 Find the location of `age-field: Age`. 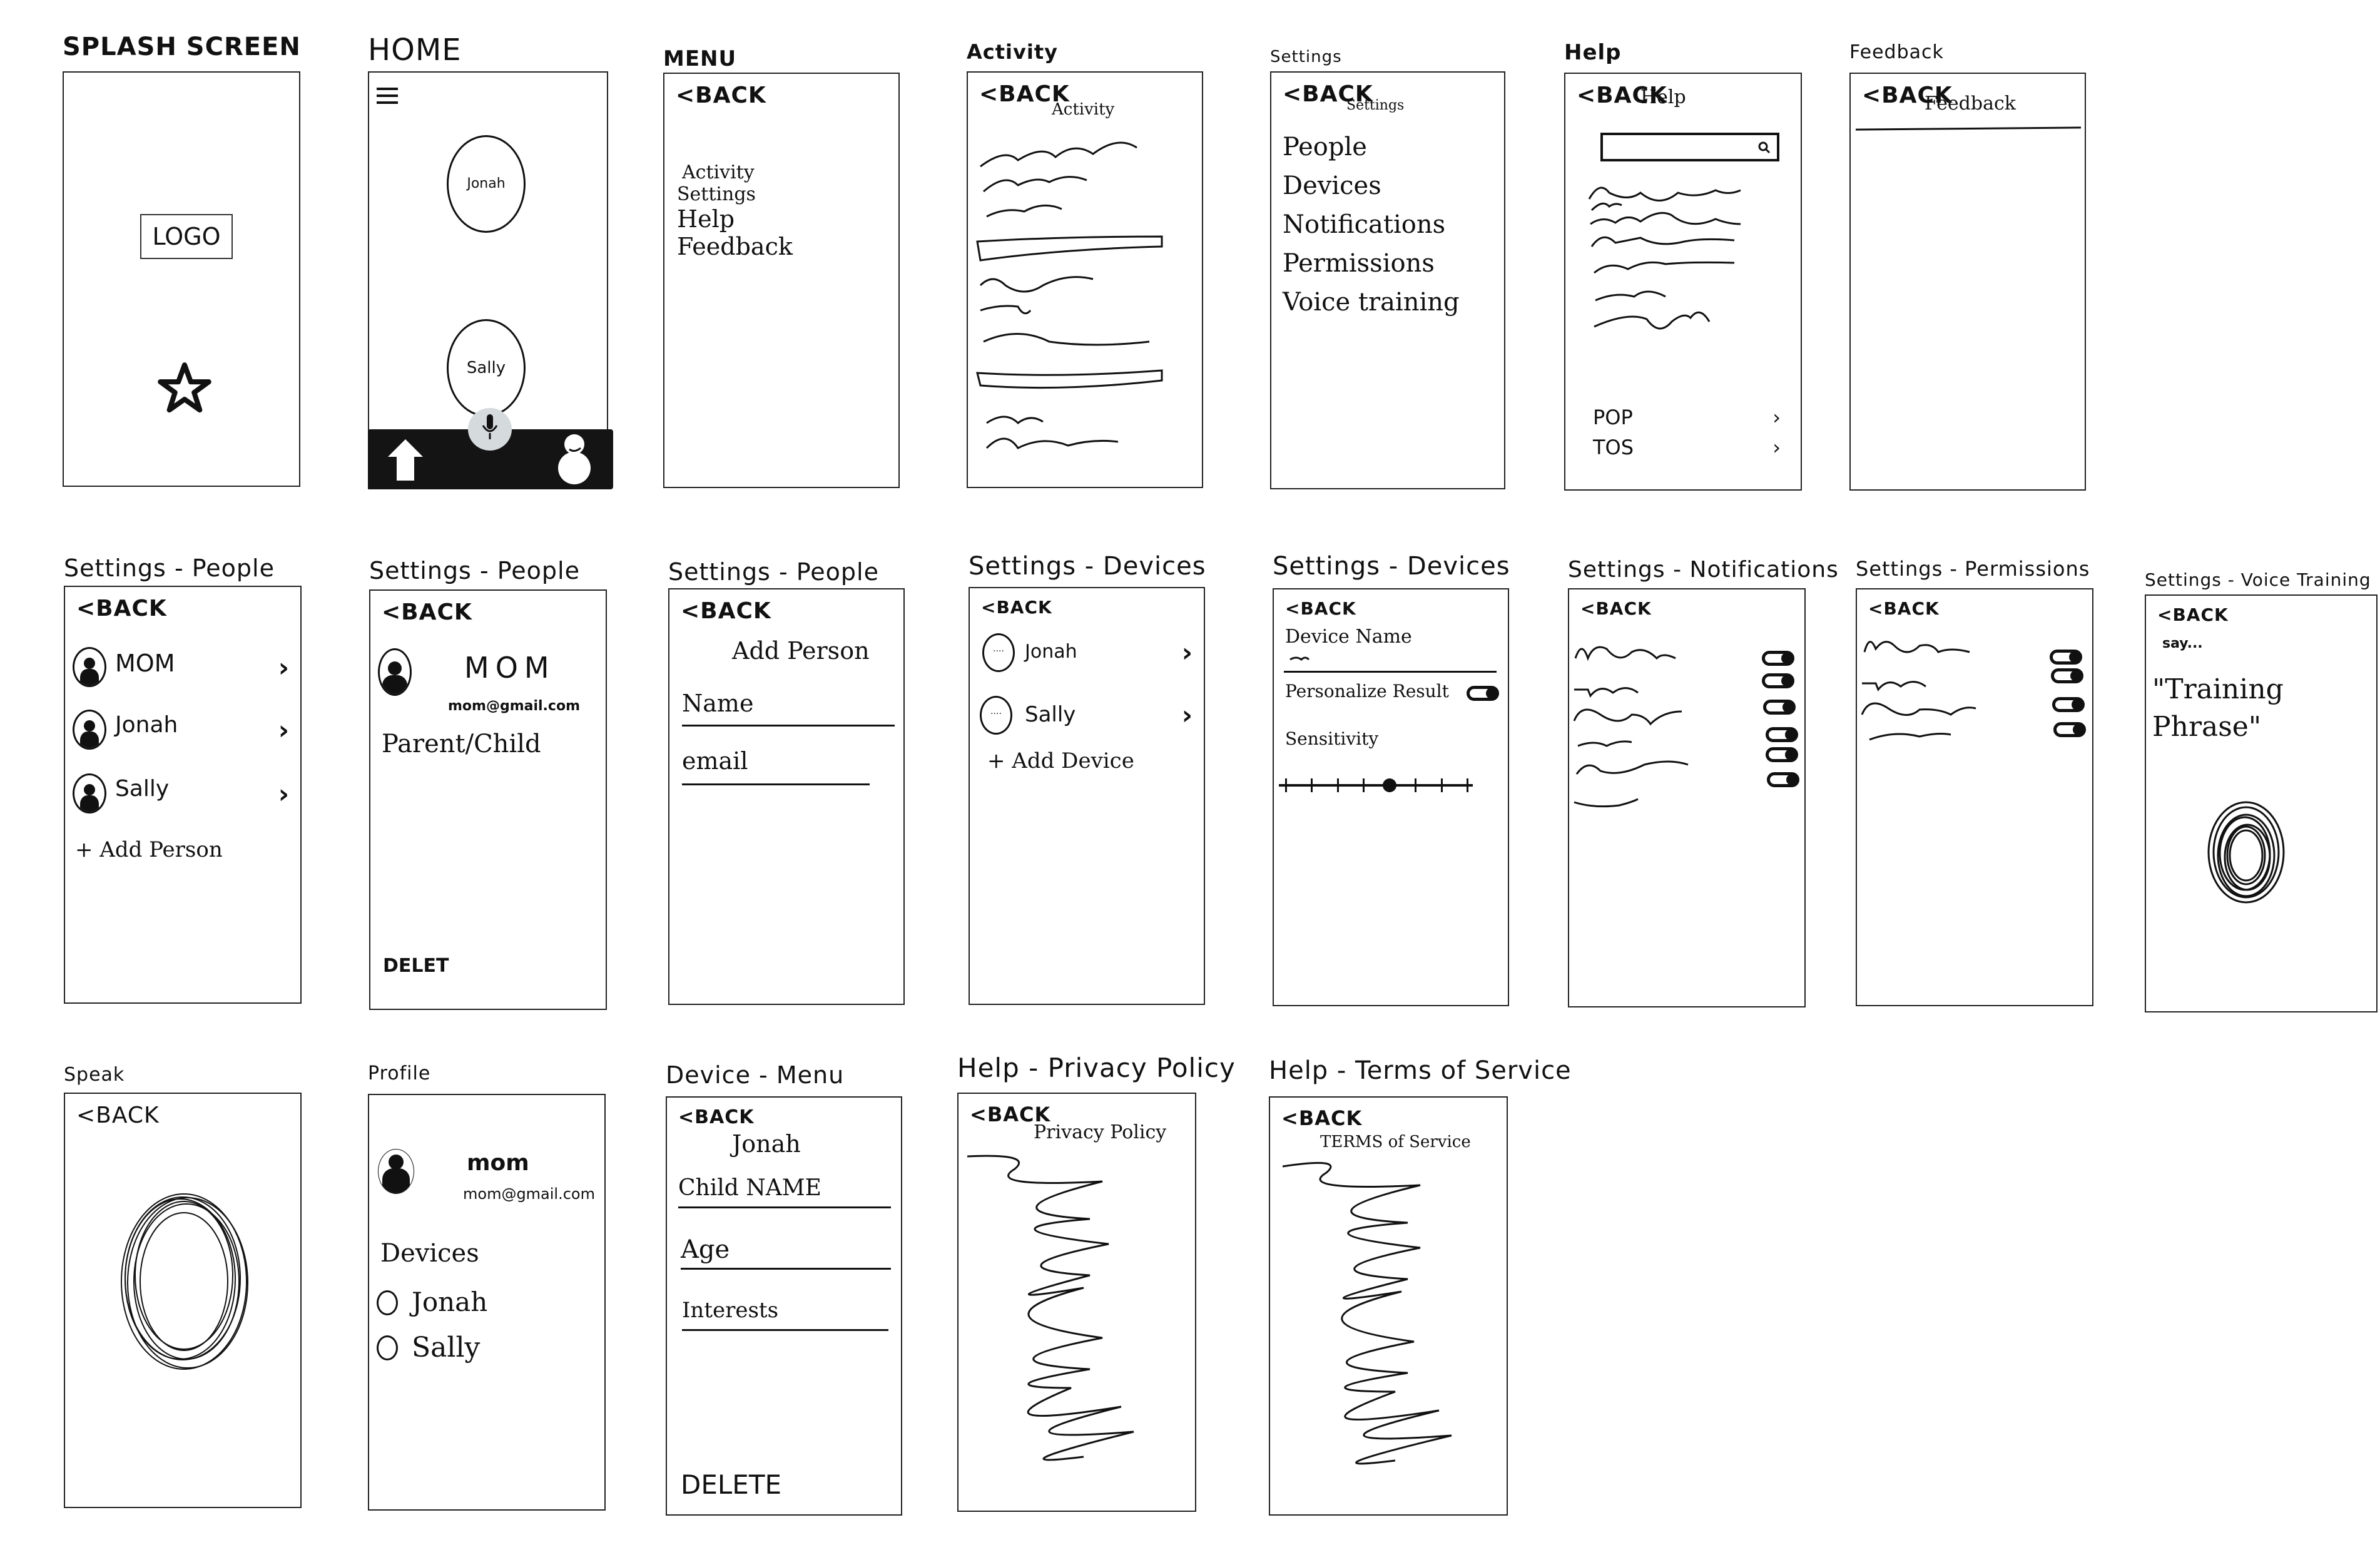

age-field: Age is located at coordinates (786, 1252).